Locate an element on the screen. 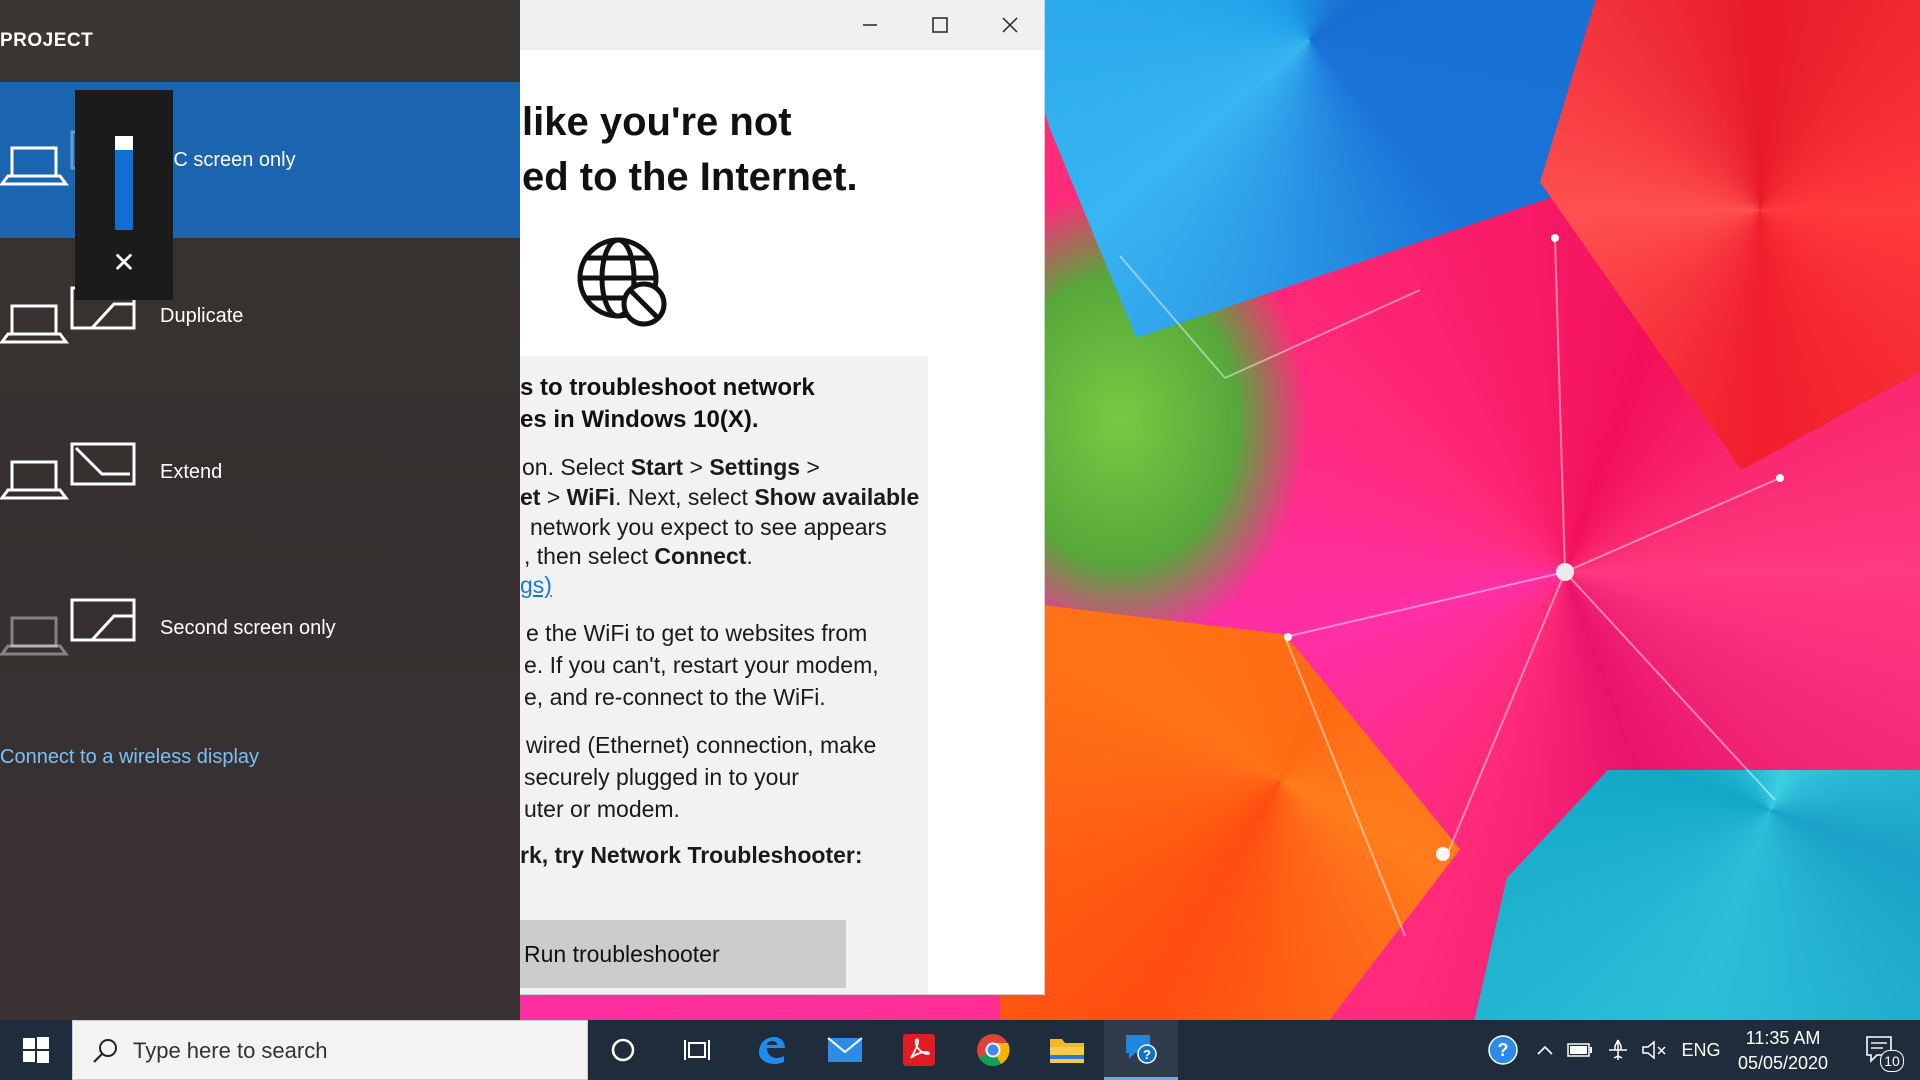 Image resolution: width=1920 pixels, height=1080 pixels. clock-time: 11:35 AM is located at coordinates (1783, 1038).